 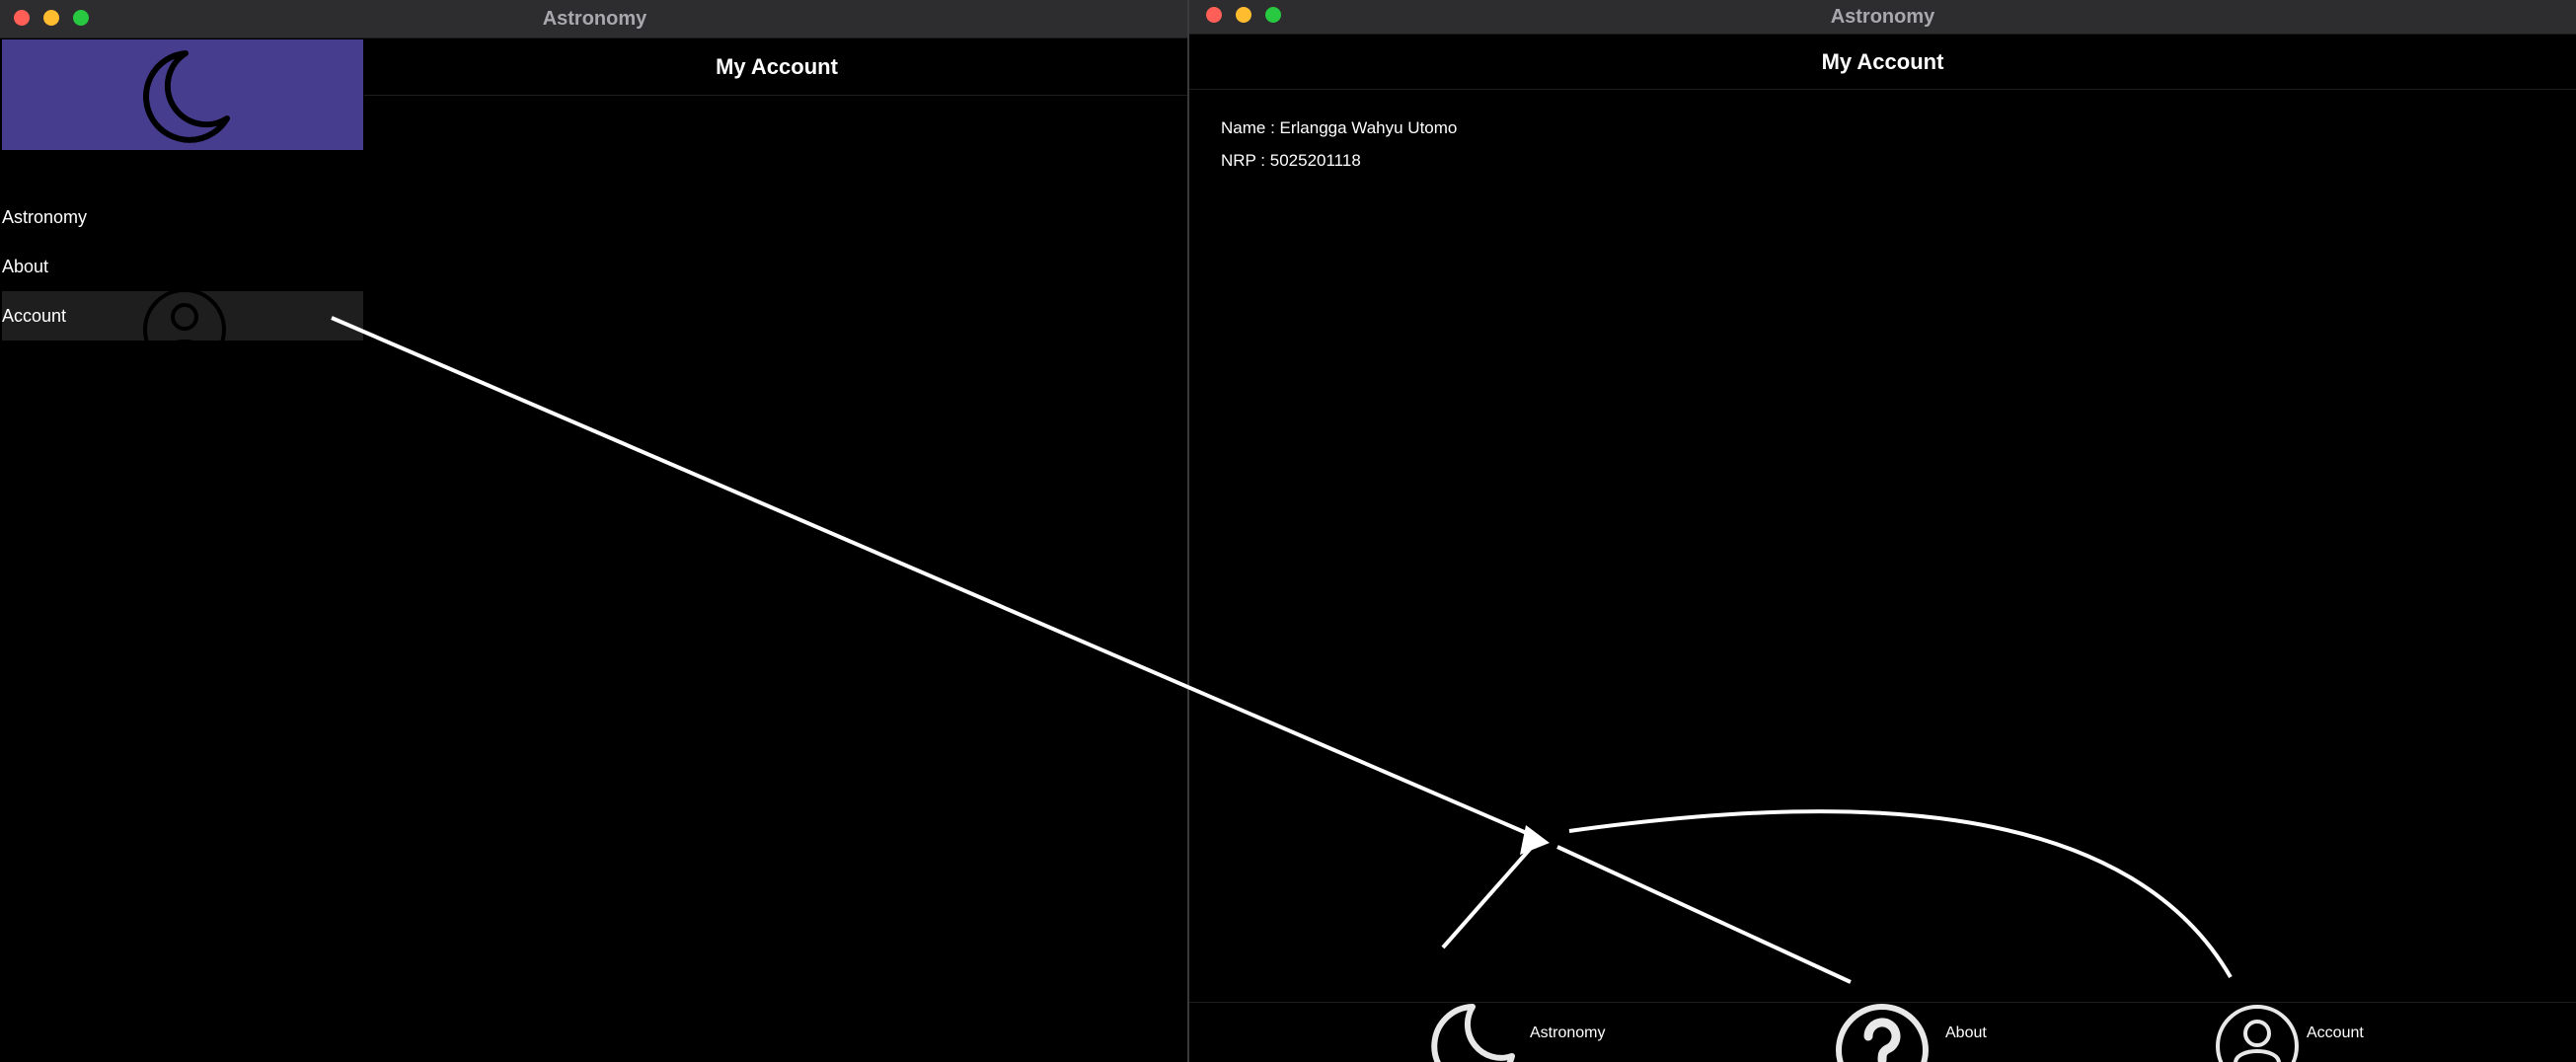 What do you see at coordinates (1291, 160) in the screenshot?
I see `account-nrp: NRP : 5025201118` at bounding box center [1291, 160].